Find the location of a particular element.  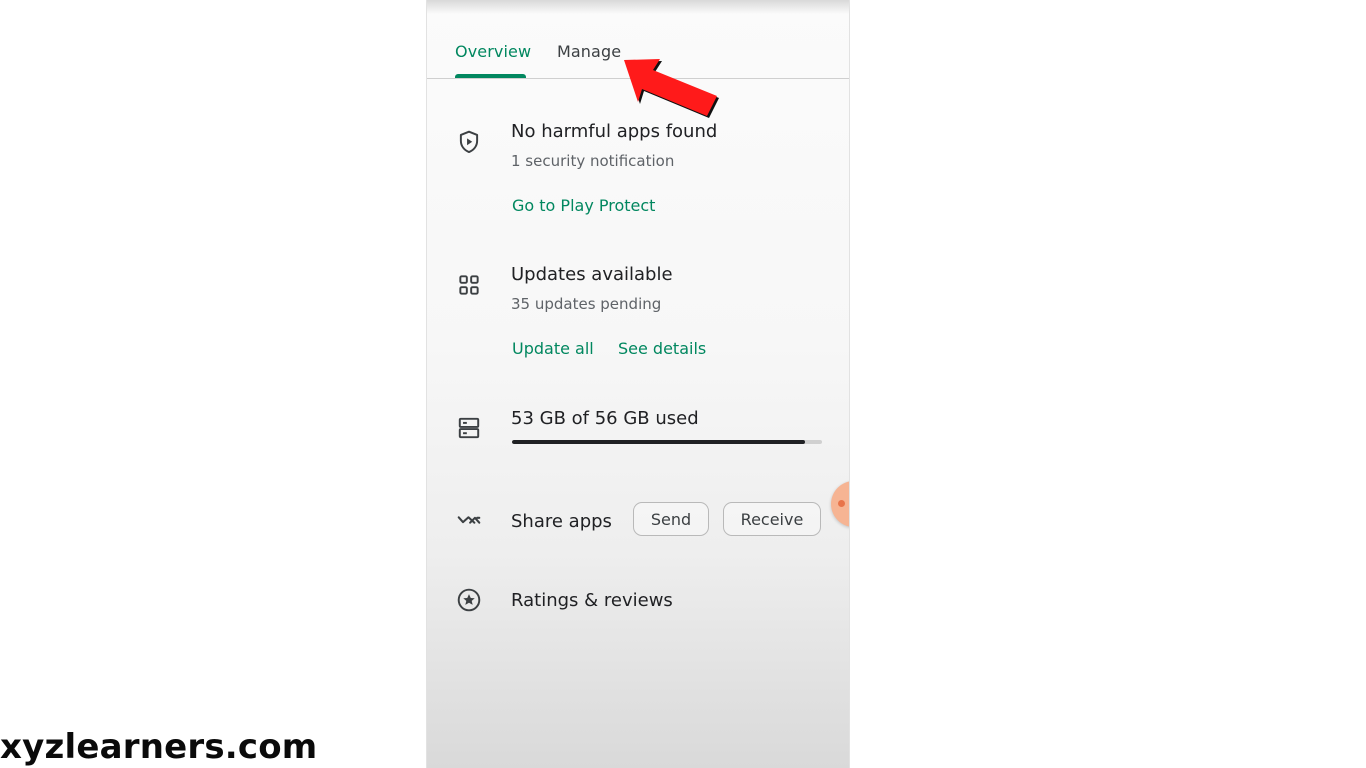

storage-progress-bar is located at coordinates (667, 442).